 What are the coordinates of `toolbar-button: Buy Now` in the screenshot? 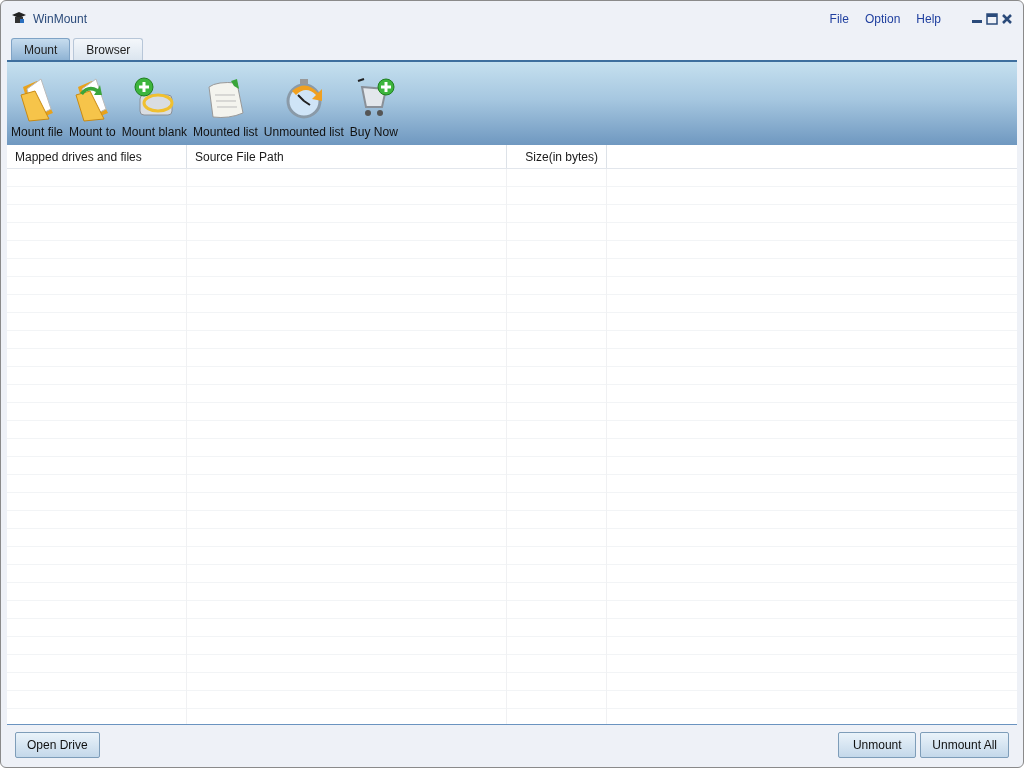 It's located at (373, 106).